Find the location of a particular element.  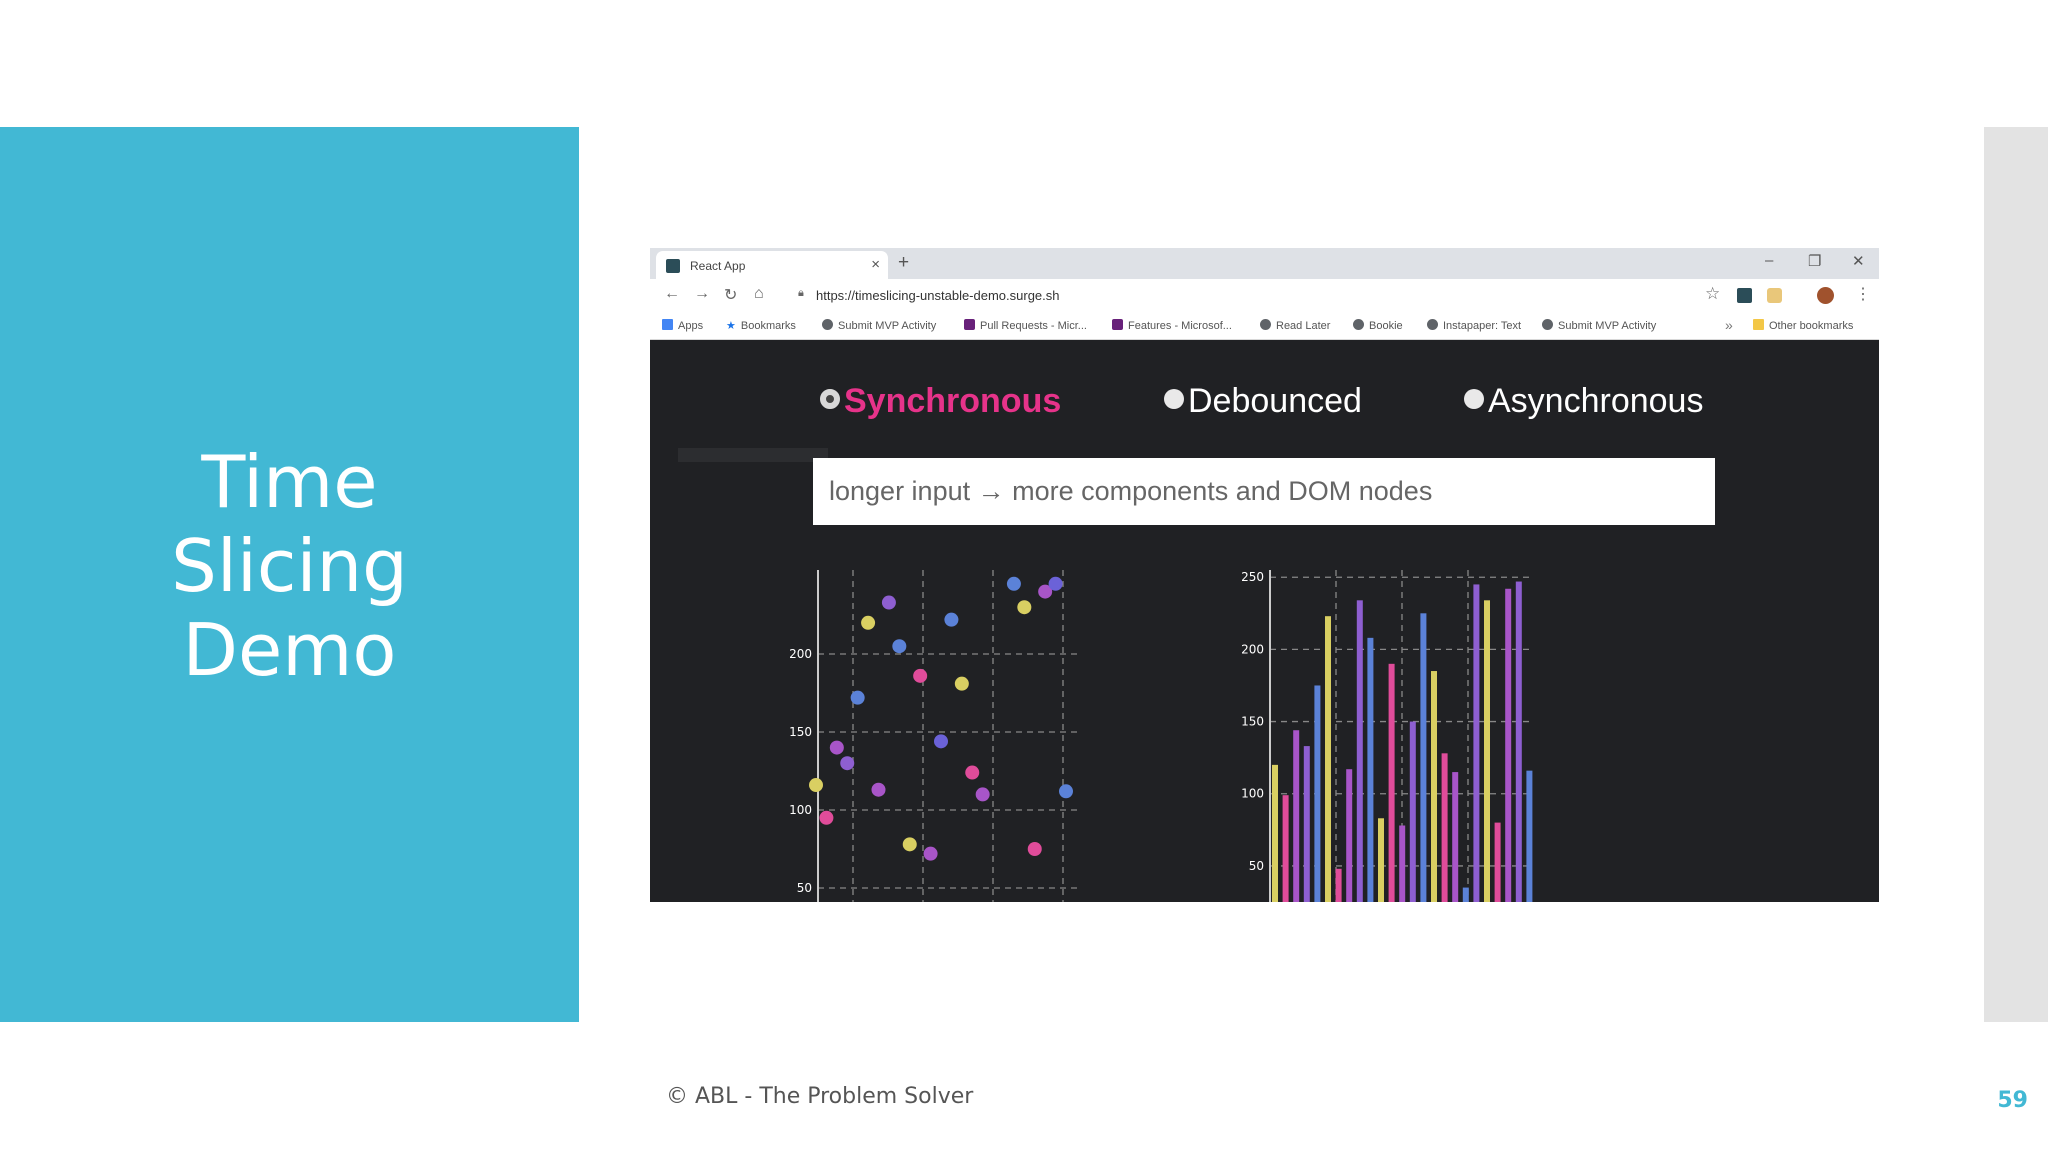

minimize-button: – is located at coordinates (1769, 260).